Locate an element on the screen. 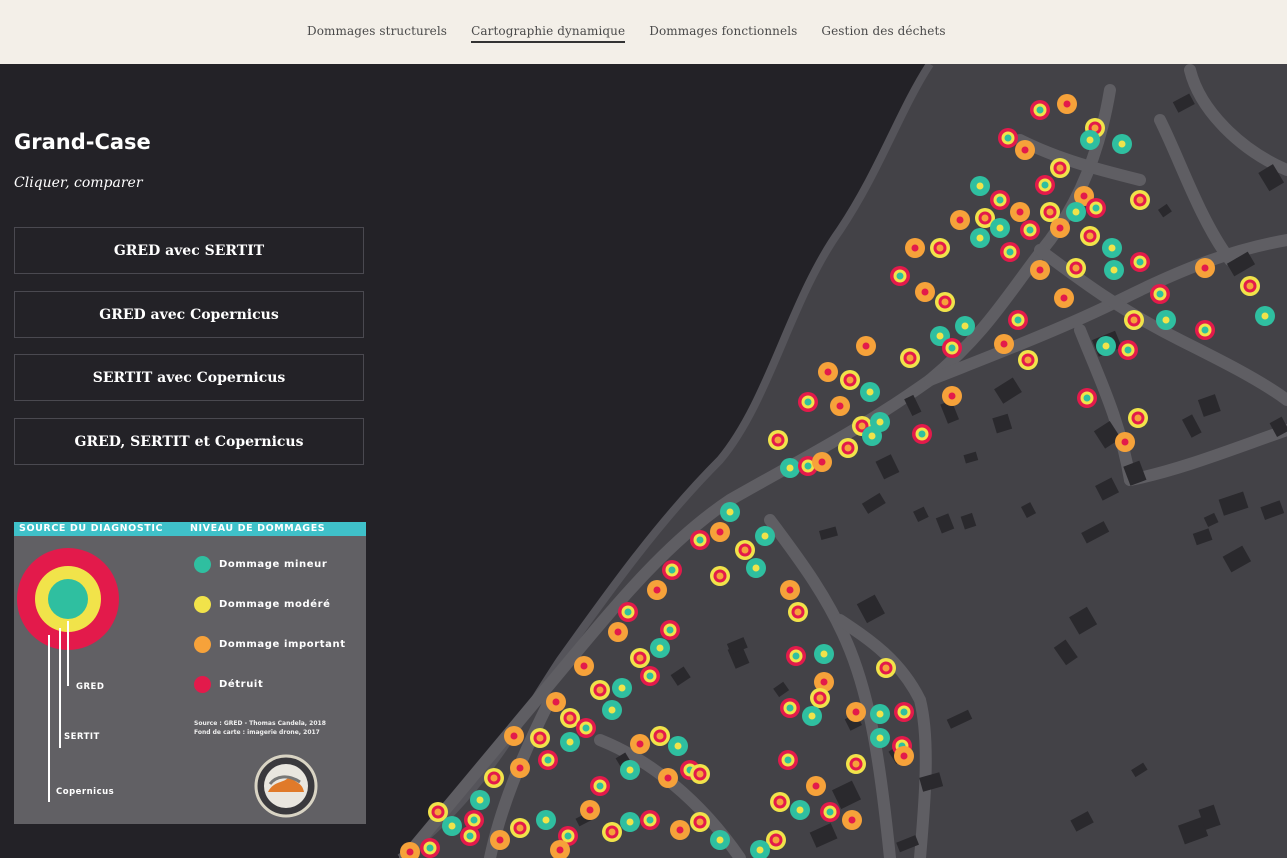 This screenshot has height=858, width=1287. modere-dot-icon is located at coordinates (202, 604).